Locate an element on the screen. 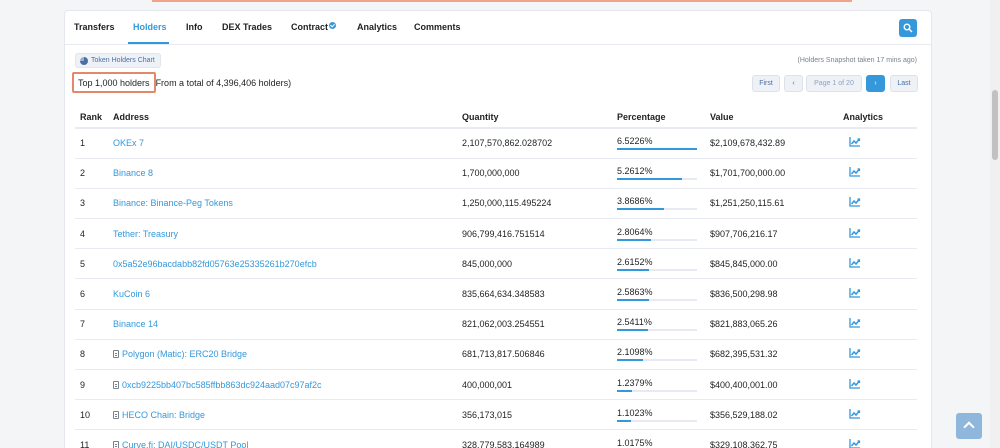 Image resolution: width=1000 pixels, height=448 pixels. value-cell: $836,500,298.98 is located at coordinates (776, 294).